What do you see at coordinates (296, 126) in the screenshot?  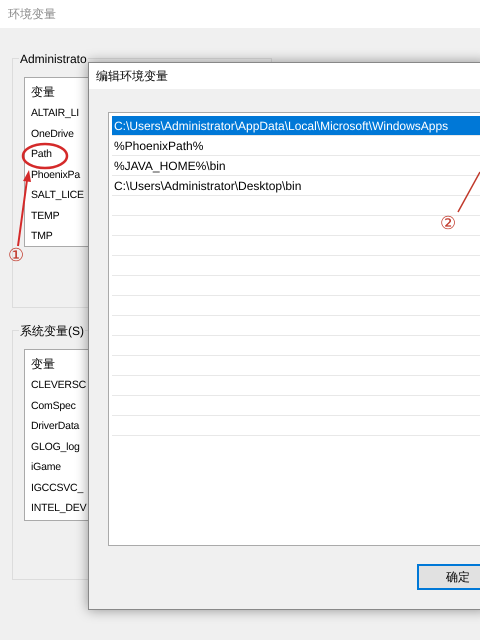 I see `path-entry: C:\Users\Administrator\AppData\Local\Microsoft\WindowsApps` at bounding box center [296, 126].